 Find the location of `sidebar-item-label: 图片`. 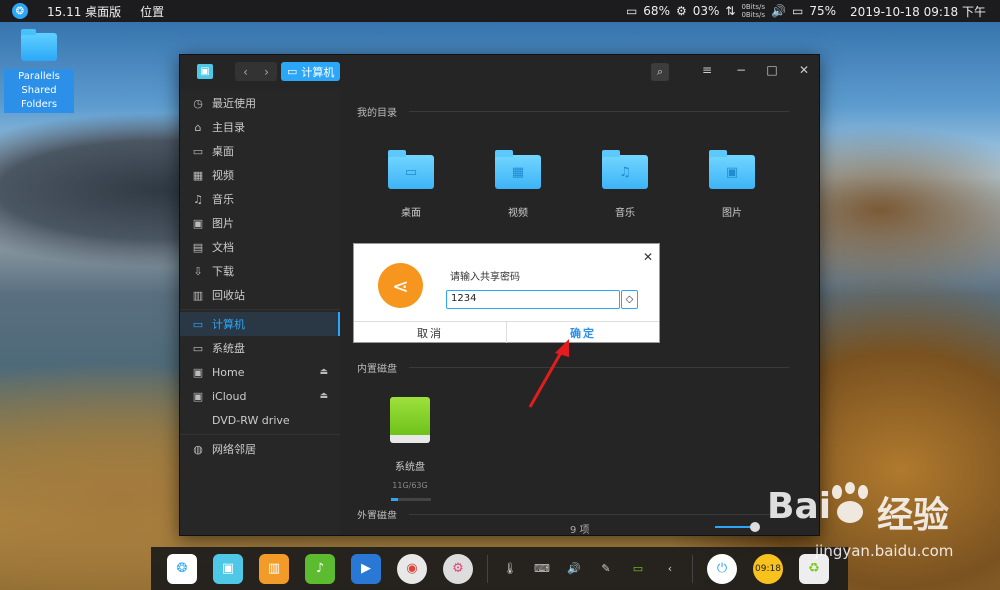

sidebar-item-label: 图片 is located at coordinates (223, 223).